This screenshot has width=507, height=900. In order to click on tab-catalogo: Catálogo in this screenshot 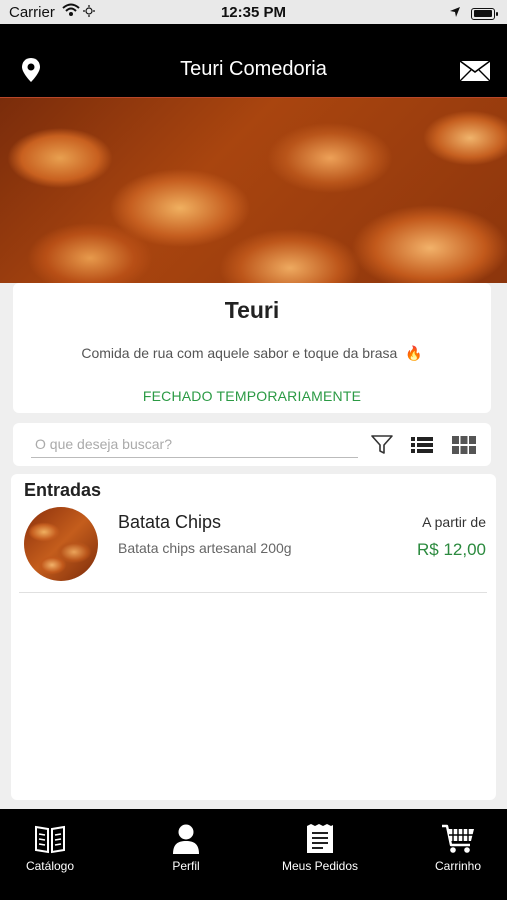, I will do `click(50, 854)`.